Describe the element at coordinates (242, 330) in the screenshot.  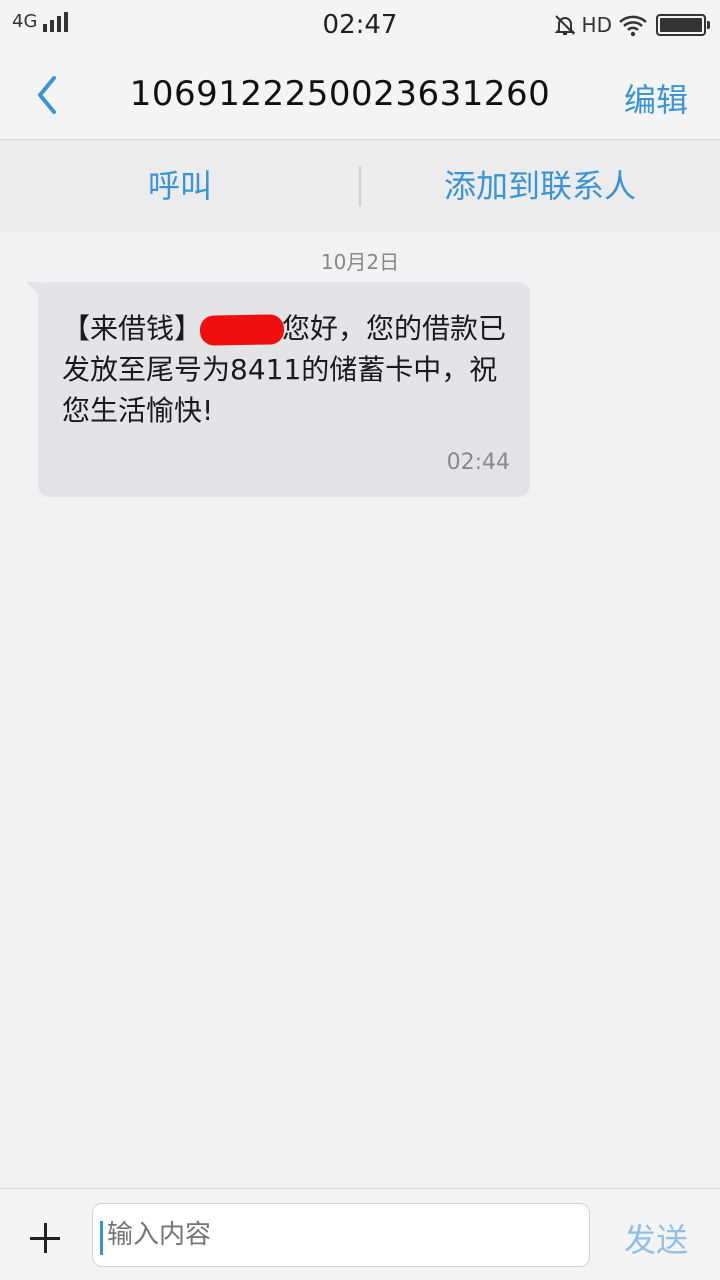
I see `redaction-mark` at that location.